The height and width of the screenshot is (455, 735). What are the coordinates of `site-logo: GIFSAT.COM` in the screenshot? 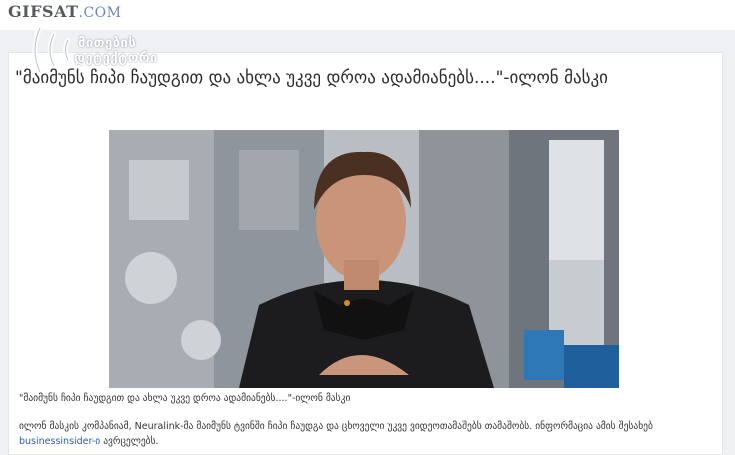 It's located at (65, 11).